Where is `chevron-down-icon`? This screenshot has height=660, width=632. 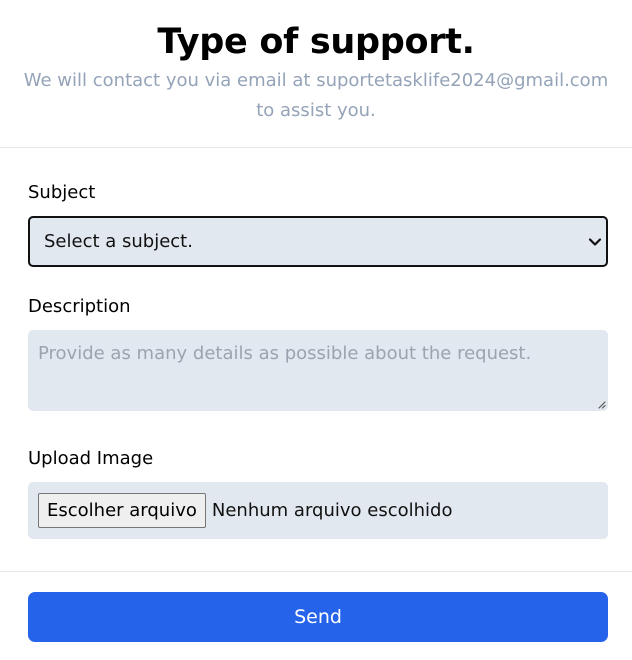
chevron-down-icon is located at coordinates (595, 242).